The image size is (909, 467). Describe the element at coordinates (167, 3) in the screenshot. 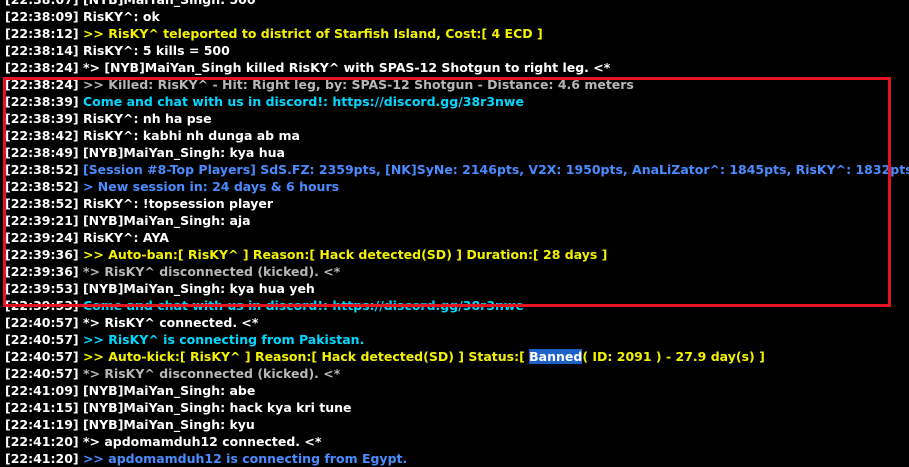

I see `chat-message: [NYB]MaiYan_Singh: 500` at that location.